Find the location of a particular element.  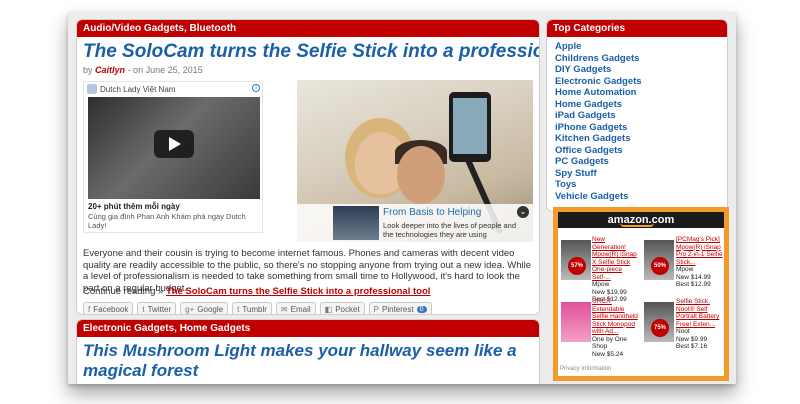

ad-header: Dutch Lady Việt Nam is located at coordinates (173, 89).